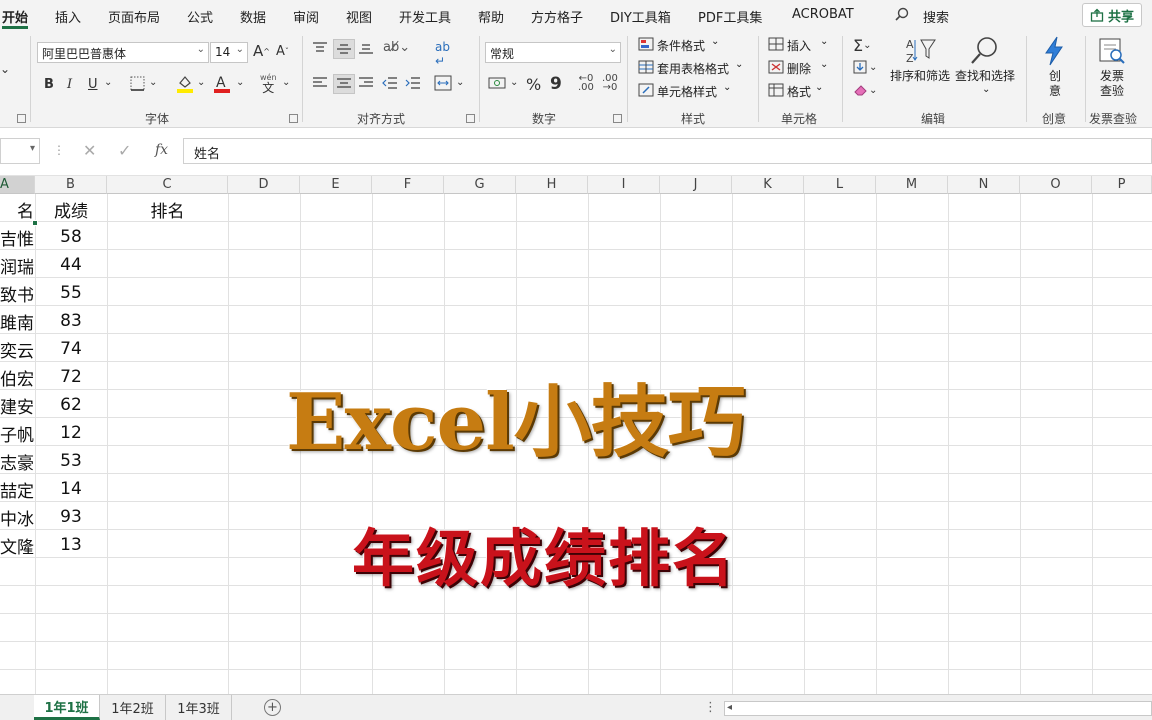 The width and height of the screenshot is (1152, 720). I want to click on grow-font-button: A ^, so click(261, 51).